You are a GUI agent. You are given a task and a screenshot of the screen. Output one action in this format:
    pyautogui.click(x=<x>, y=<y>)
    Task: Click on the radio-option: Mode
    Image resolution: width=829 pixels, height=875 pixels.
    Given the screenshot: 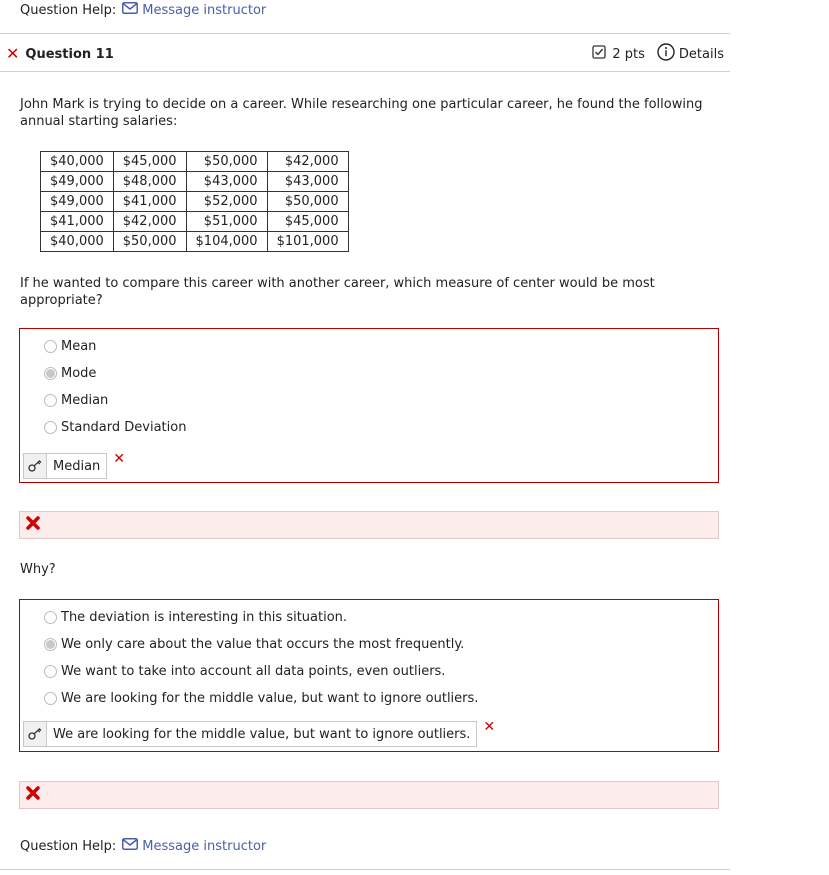 What is the action you would take?
    pyautogui.click(x=70, y=373)
    